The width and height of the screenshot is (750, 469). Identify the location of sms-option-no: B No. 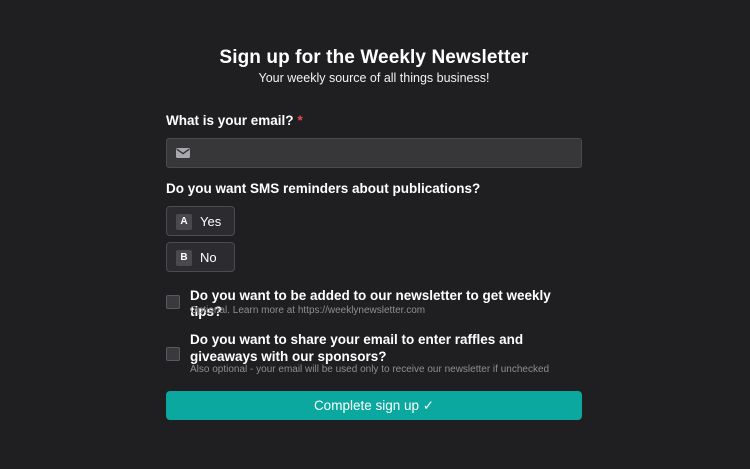
(200, 257).